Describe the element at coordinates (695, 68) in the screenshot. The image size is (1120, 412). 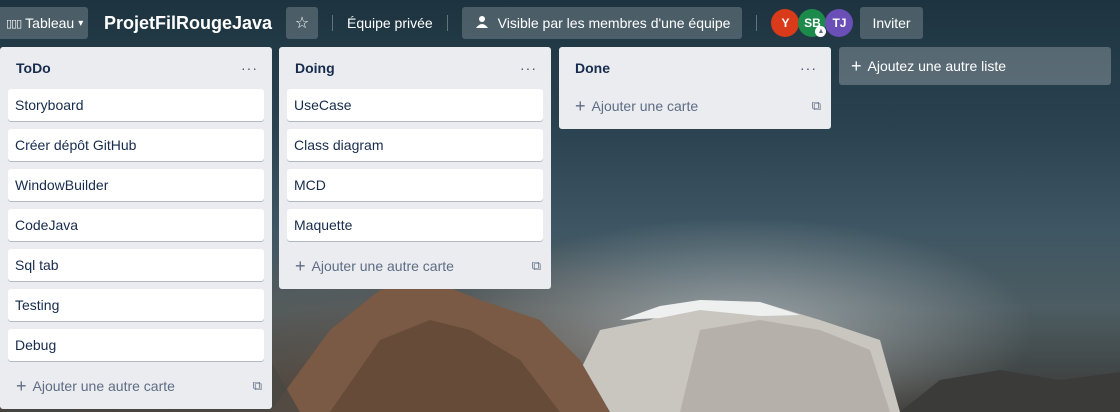
I see `list-header: Done ···` at that location.